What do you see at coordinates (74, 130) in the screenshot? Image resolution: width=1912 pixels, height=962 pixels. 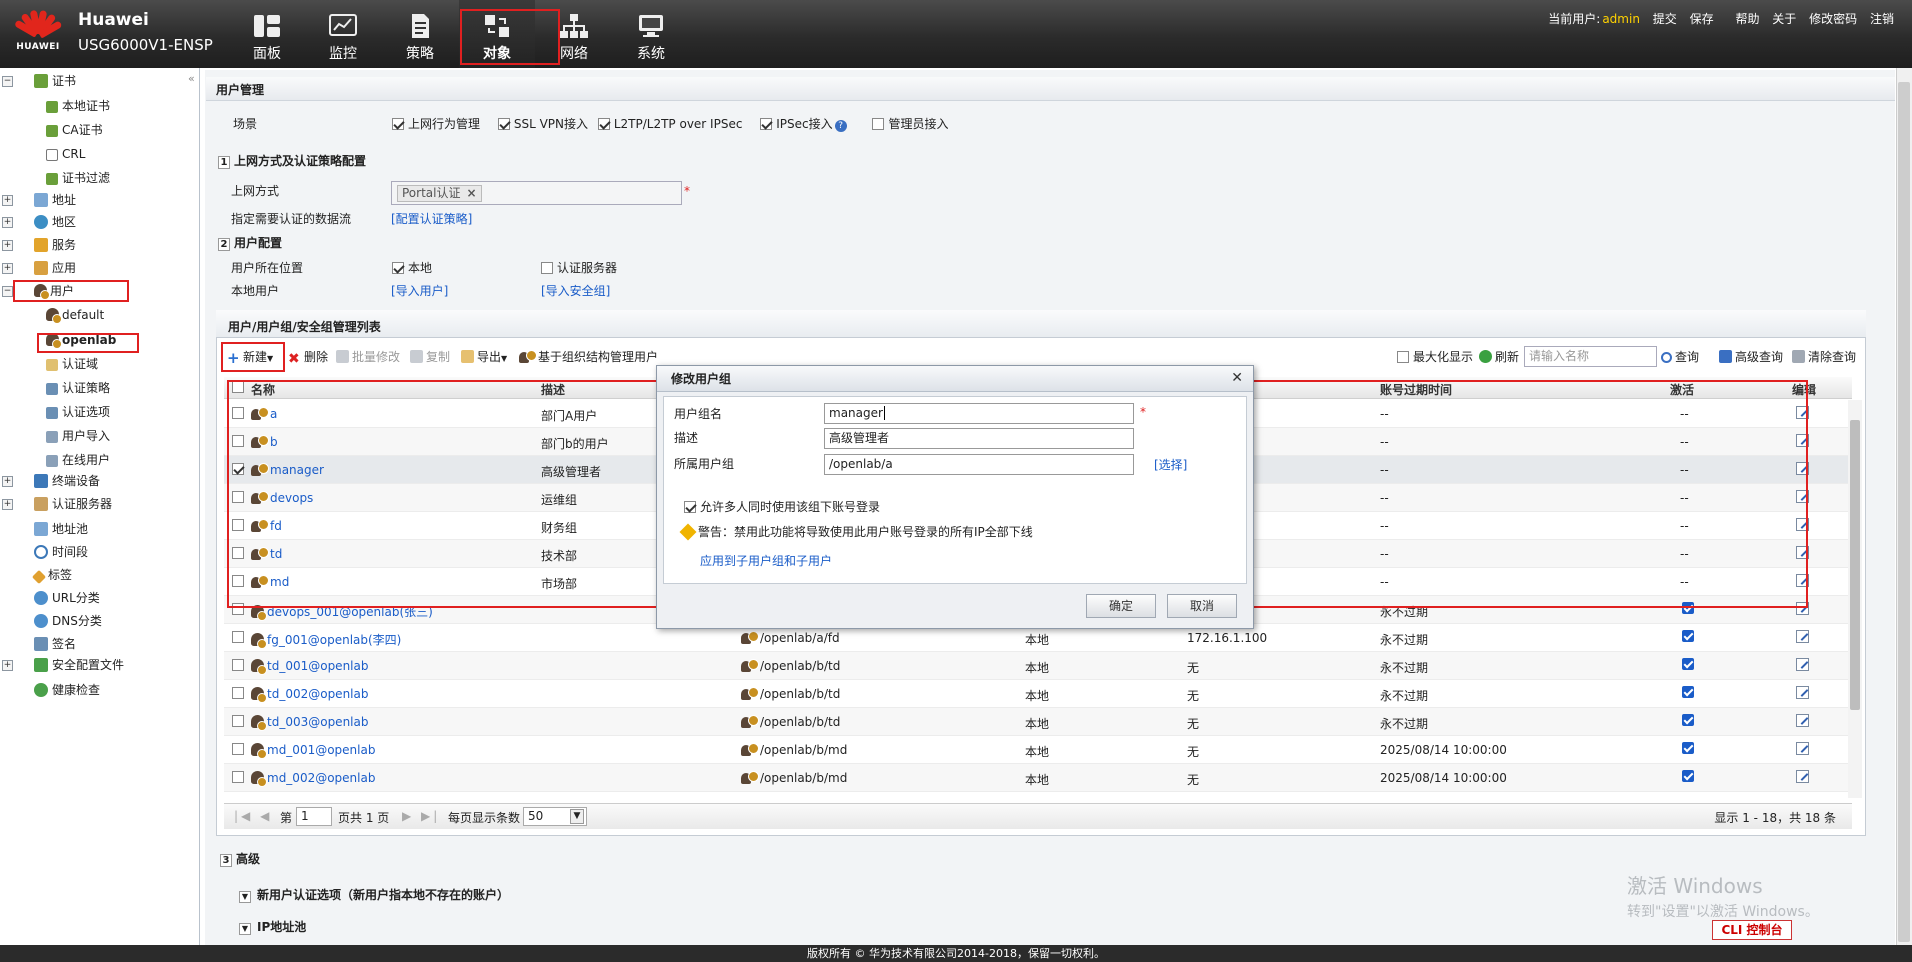 I see `sidebar-item-ca-cert: CA证书` at bounding box center [74, 130].